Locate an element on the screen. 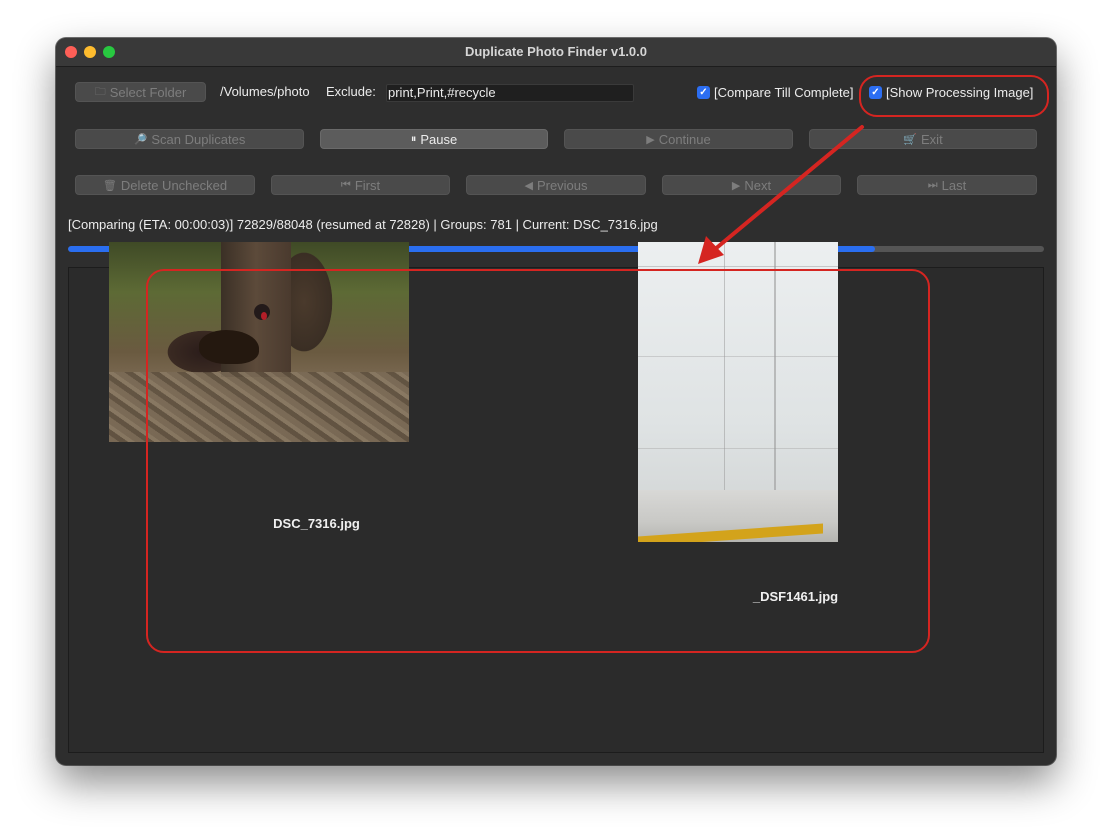 This screenshot has height=840, width=1112. pause-icon: ⏸ is located at coordinates (413, 138).